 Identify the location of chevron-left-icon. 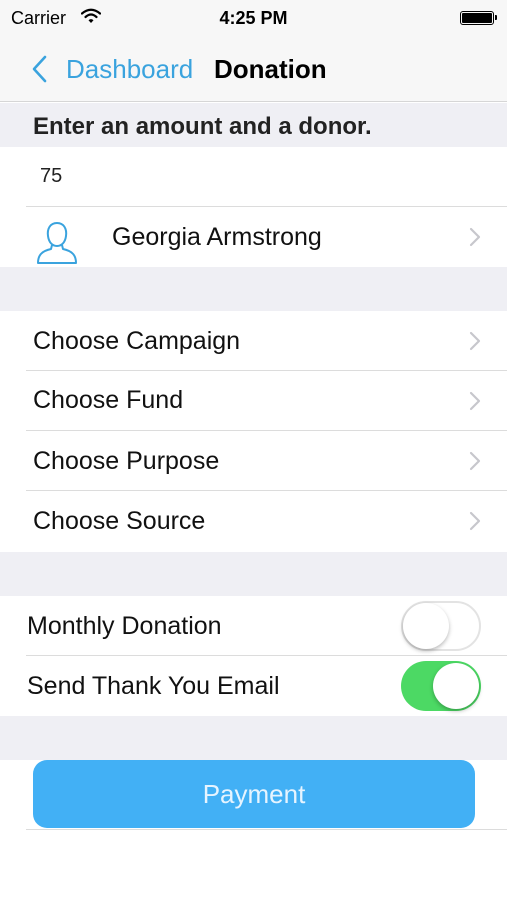
(39, 69).